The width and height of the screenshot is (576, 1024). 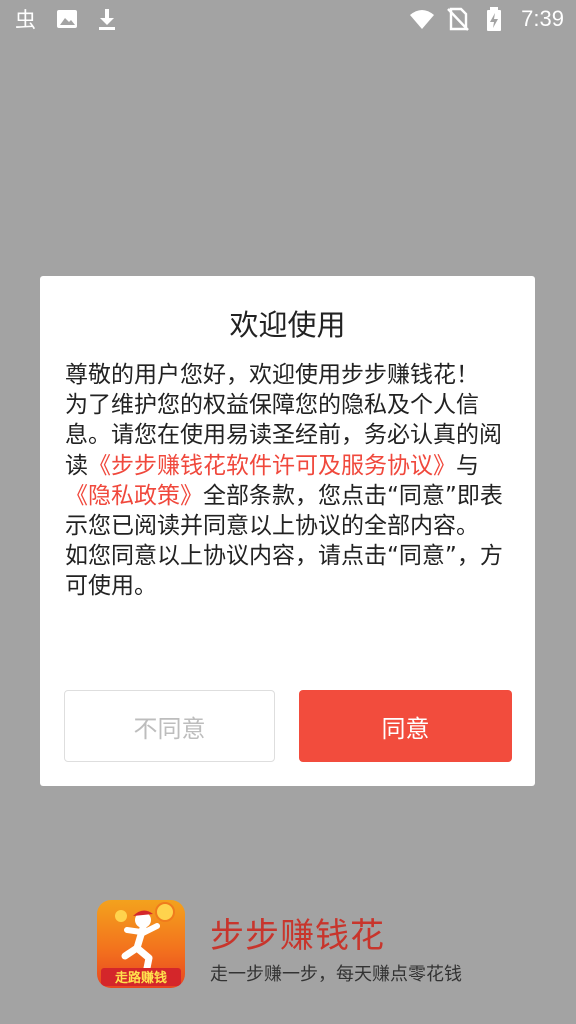 I want to click on app-logo: 走路赚钱, so click(x=141, y=944).